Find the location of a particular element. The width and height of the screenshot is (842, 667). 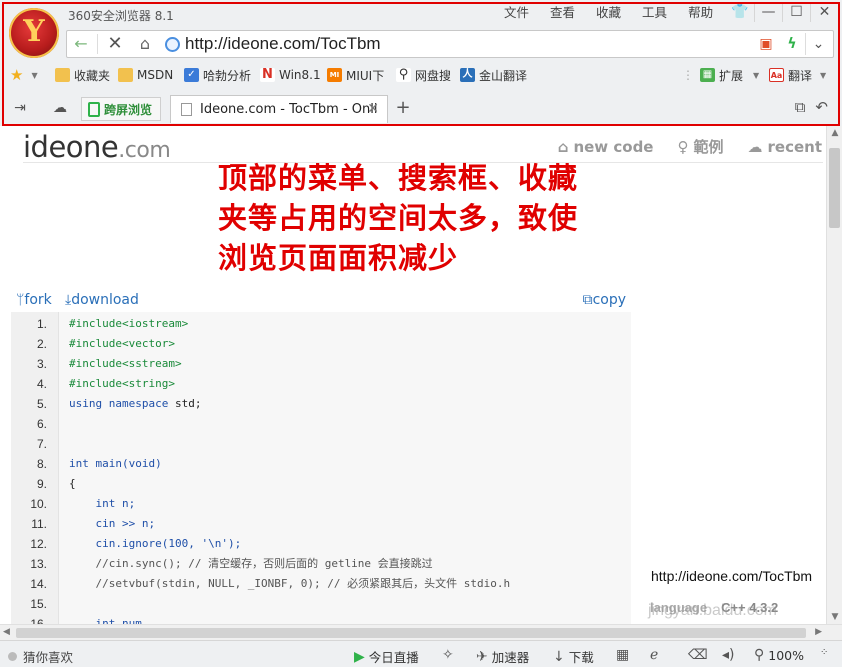

menu-file: 文件 is located at coordinates (517, 13).